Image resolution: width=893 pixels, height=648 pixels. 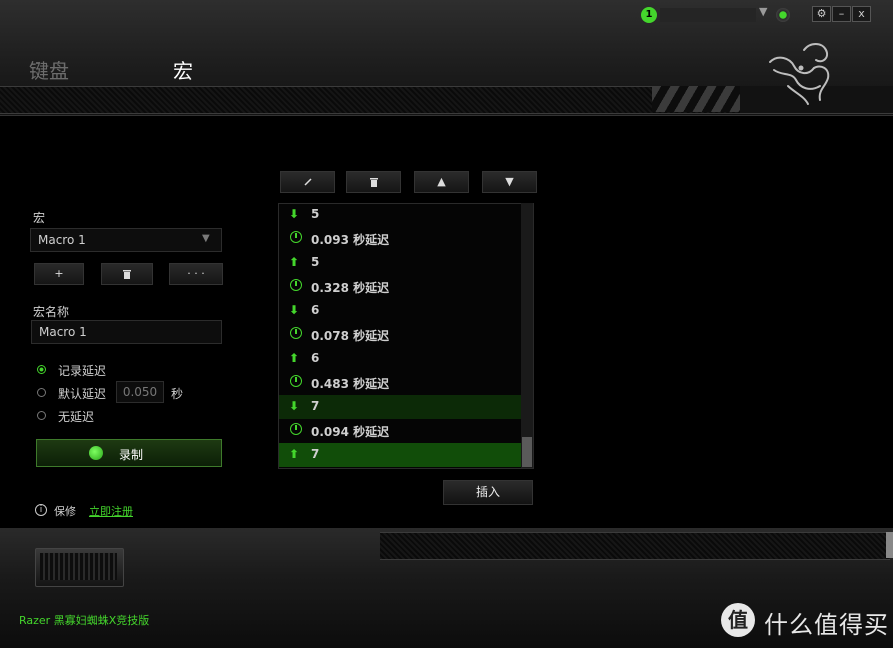 I want to click on macro-name-label: 宏名称, so click(x=51, y=312).